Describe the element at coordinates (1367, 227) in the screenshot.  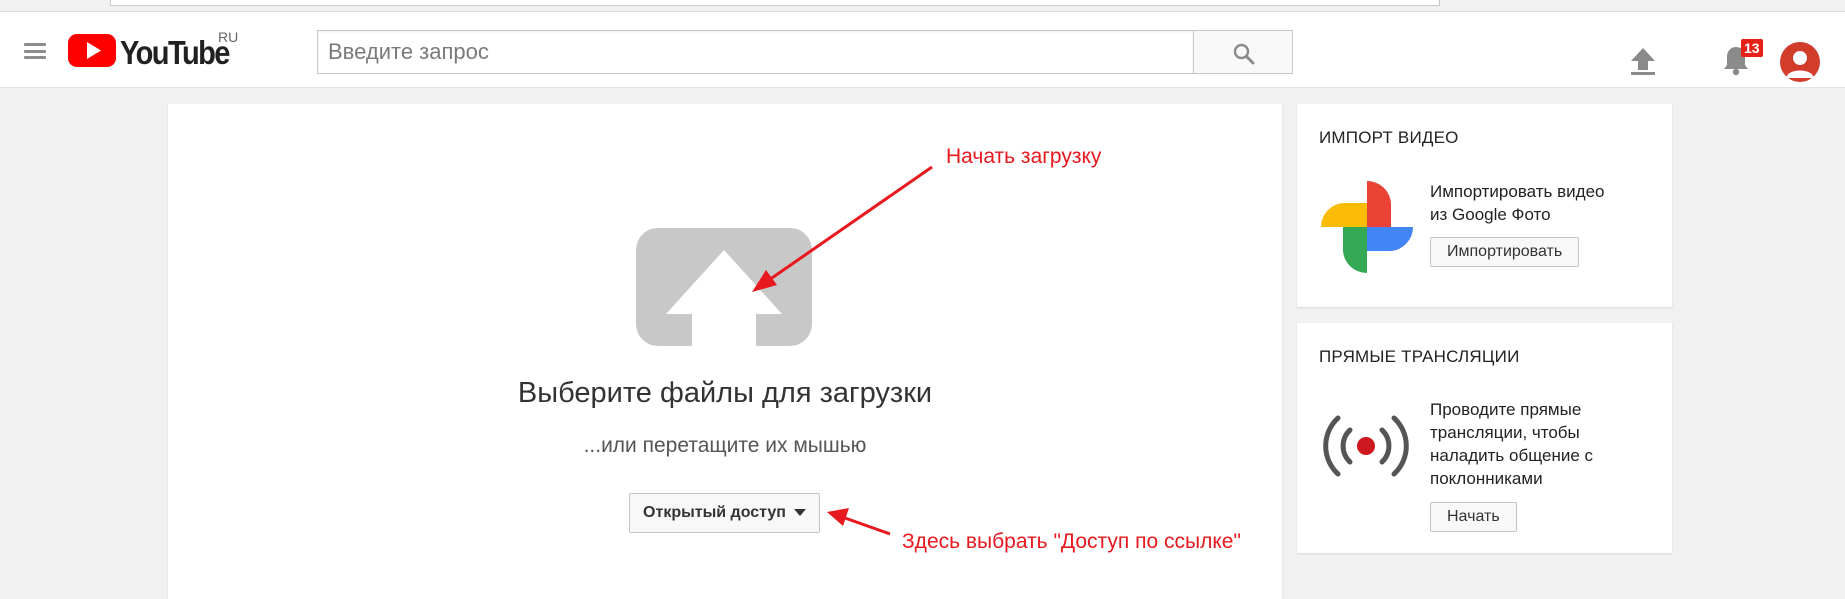
I see `google-photos-icon` at that location.